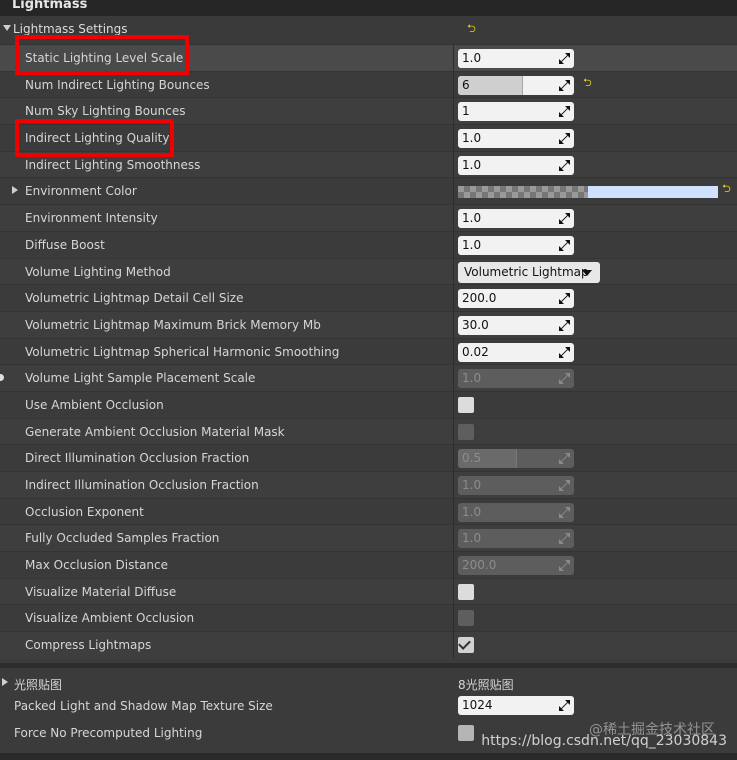  I want to click on property-row: Visualize Material Diffuse, so click(368, 591).